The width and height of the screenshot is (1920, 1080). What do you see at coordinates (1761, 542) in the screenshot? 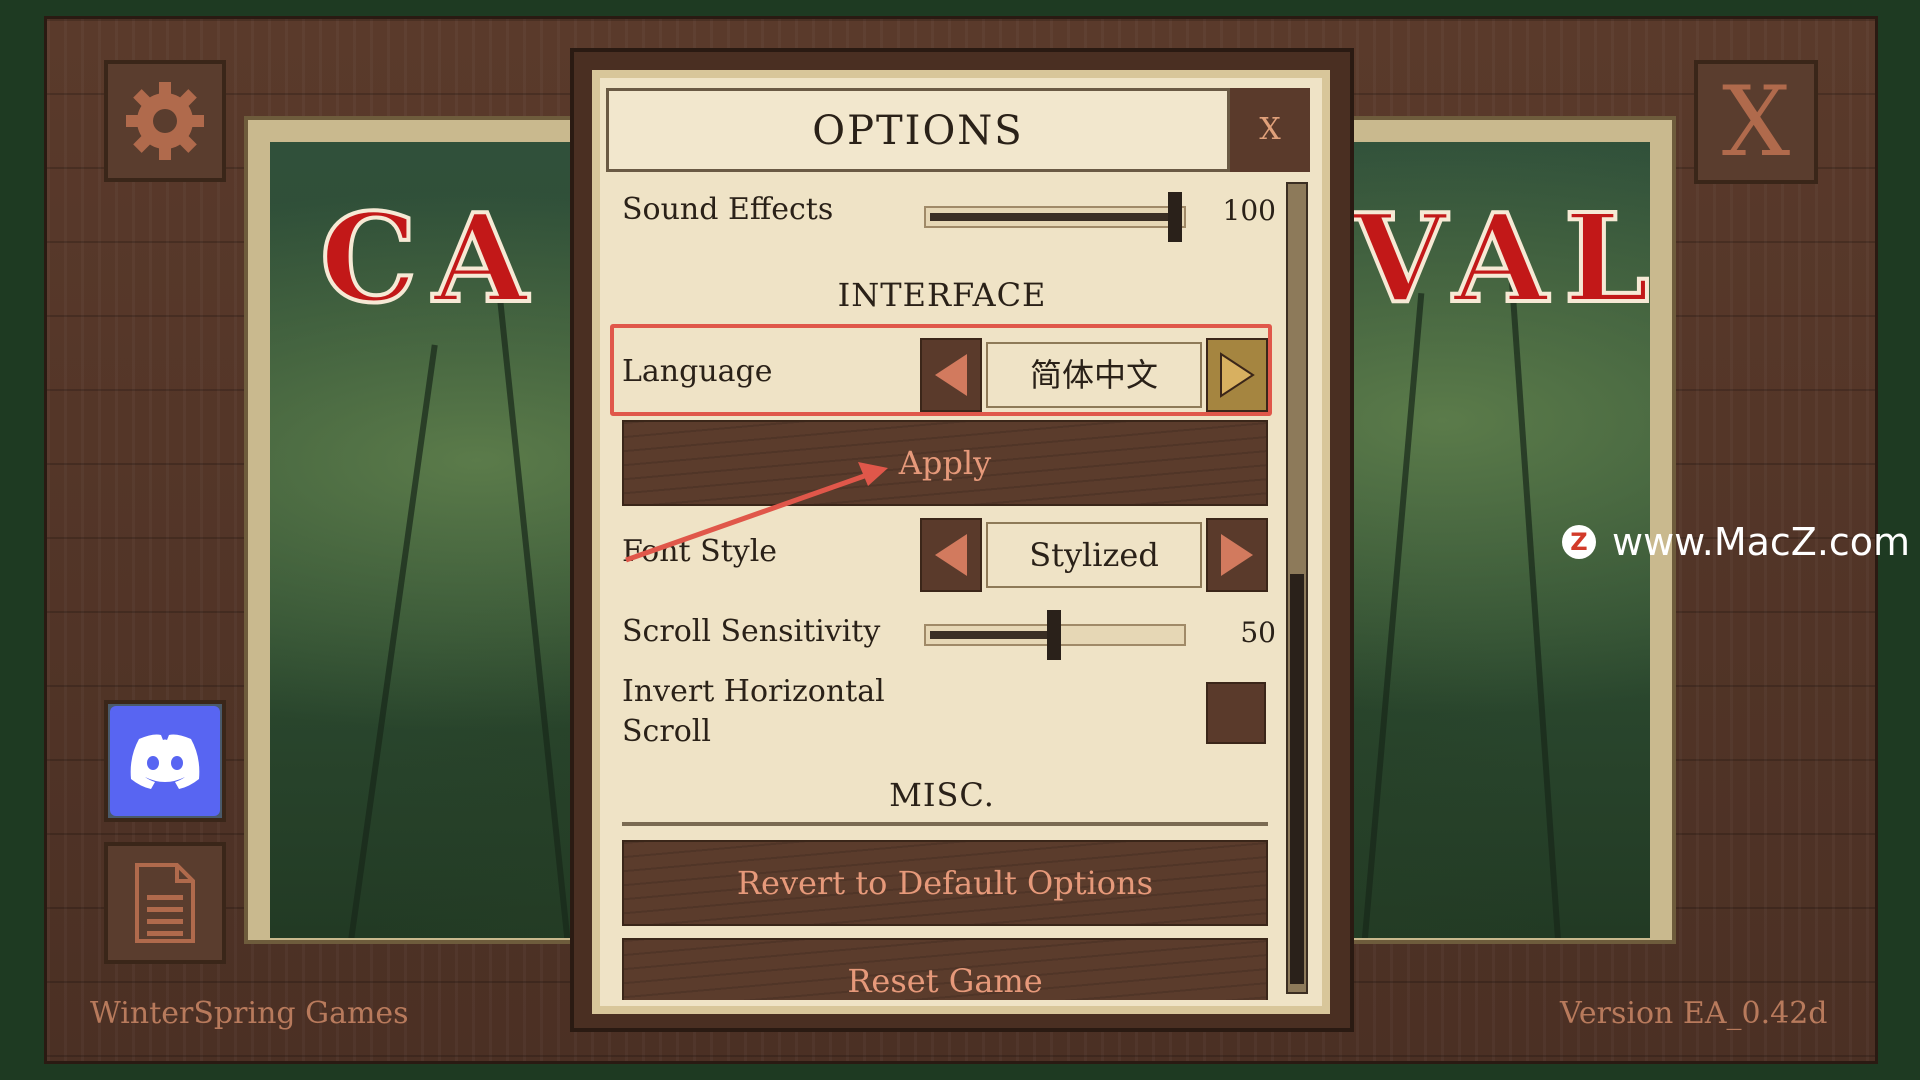
I see `watermark-text: www.MacZ.com` at bounding box center [1761, 542].